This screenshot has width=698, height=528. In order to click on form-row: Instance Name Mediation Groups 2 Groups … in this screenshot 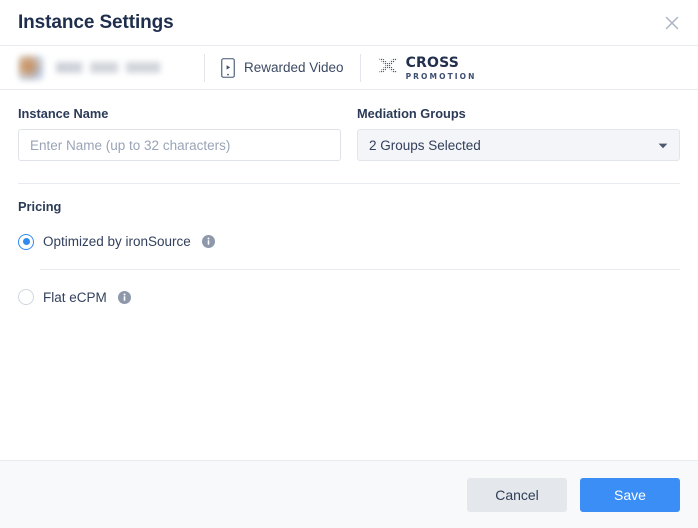, I will do `click(349, 133)`.